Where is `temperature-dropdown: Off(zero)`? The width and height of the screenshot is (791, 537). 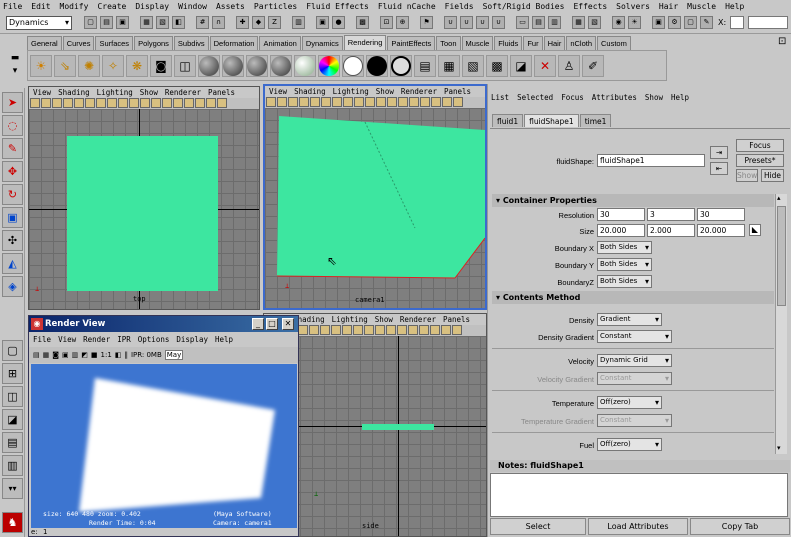 temperature-dropdown: Off(zero) is located at coordinates (629, 402).